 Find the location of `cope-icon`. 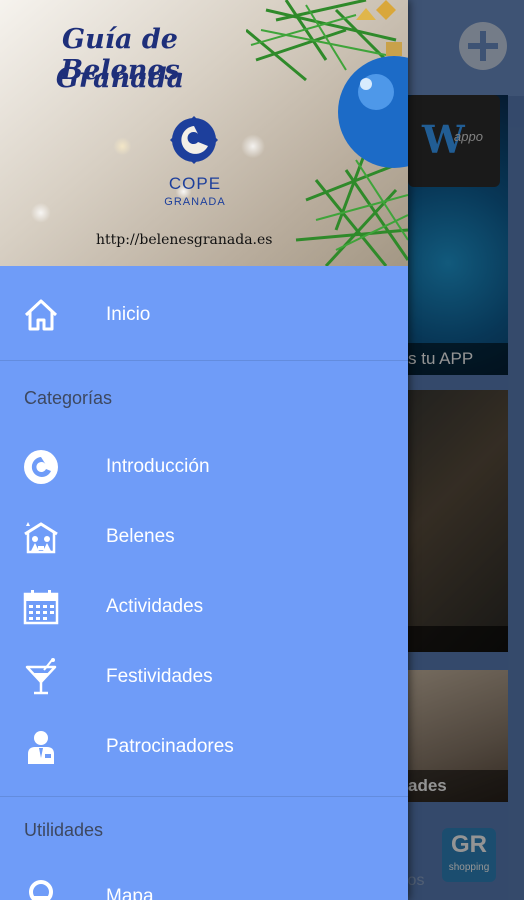

cope-icon is located at coordinates (41, 467).